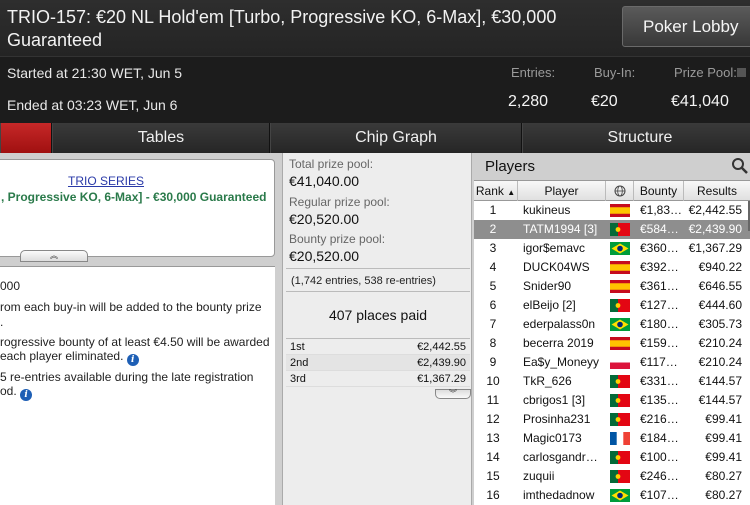 Image resolution: width=750 pixels, height=505 pixels. What do you see at coordinates (533, 72) in the screenshot?
I see `entries-label: Entries:` at bounding box center [533, 72].